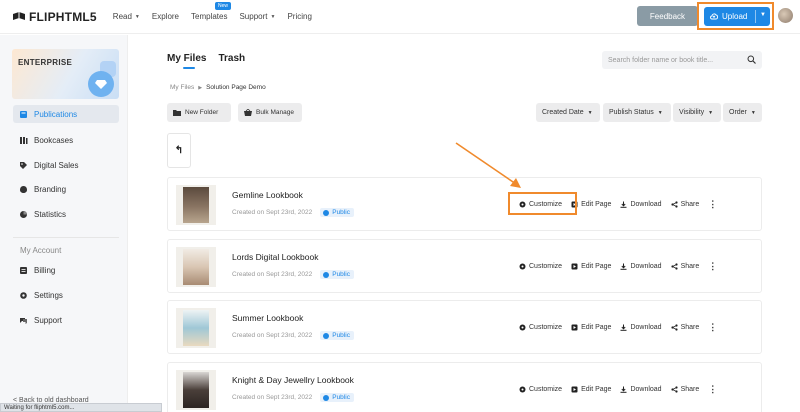 The image size is (800, 412). I want to click on brand-logo: FLIPHTML5, so click(54, 17).